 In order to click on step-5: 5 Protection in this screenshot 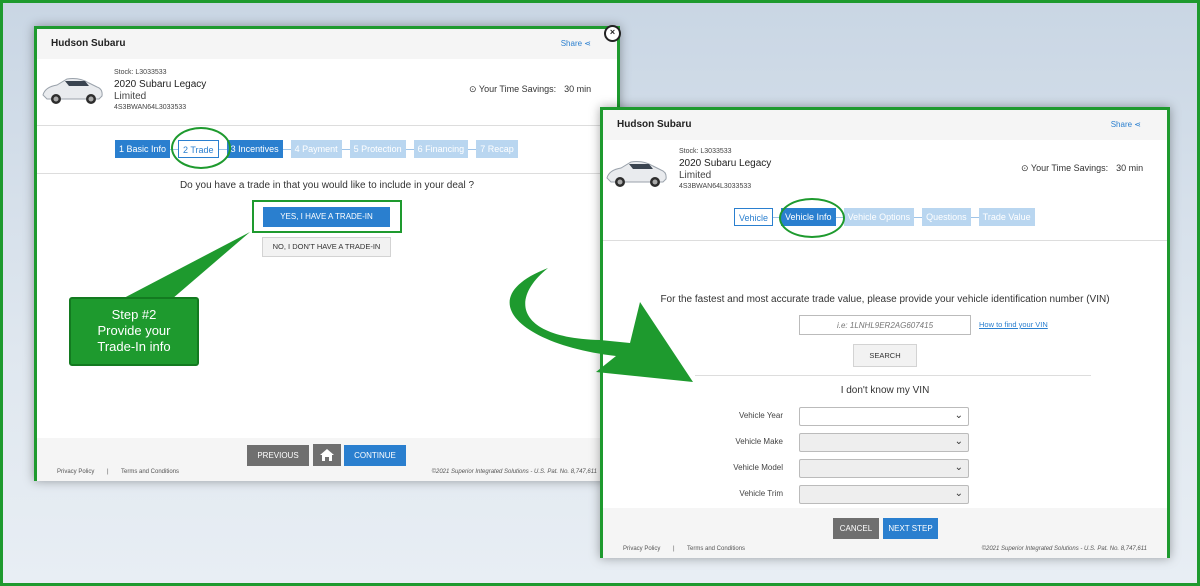, I will do `click(377, 149)`.